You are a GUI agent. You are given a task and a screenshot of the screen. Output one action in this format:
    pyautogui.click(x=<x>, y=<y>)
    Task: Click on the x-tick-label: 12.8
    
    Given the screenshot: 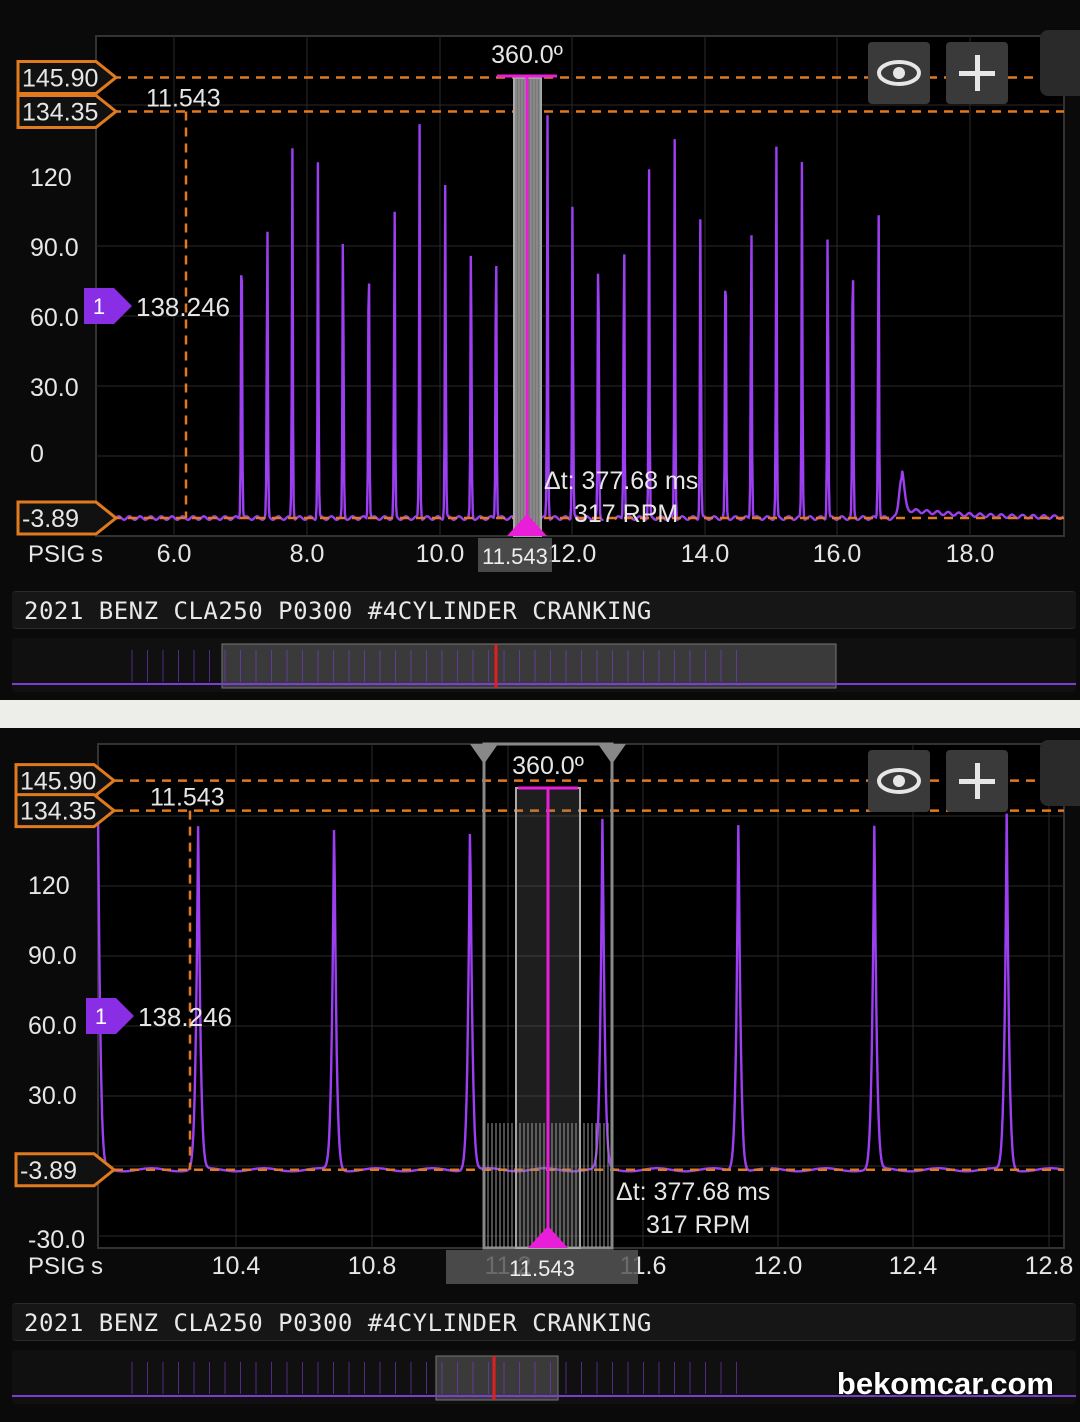 What is the action you would take?
    pyautogui.click(x=1049, y=1266)
    